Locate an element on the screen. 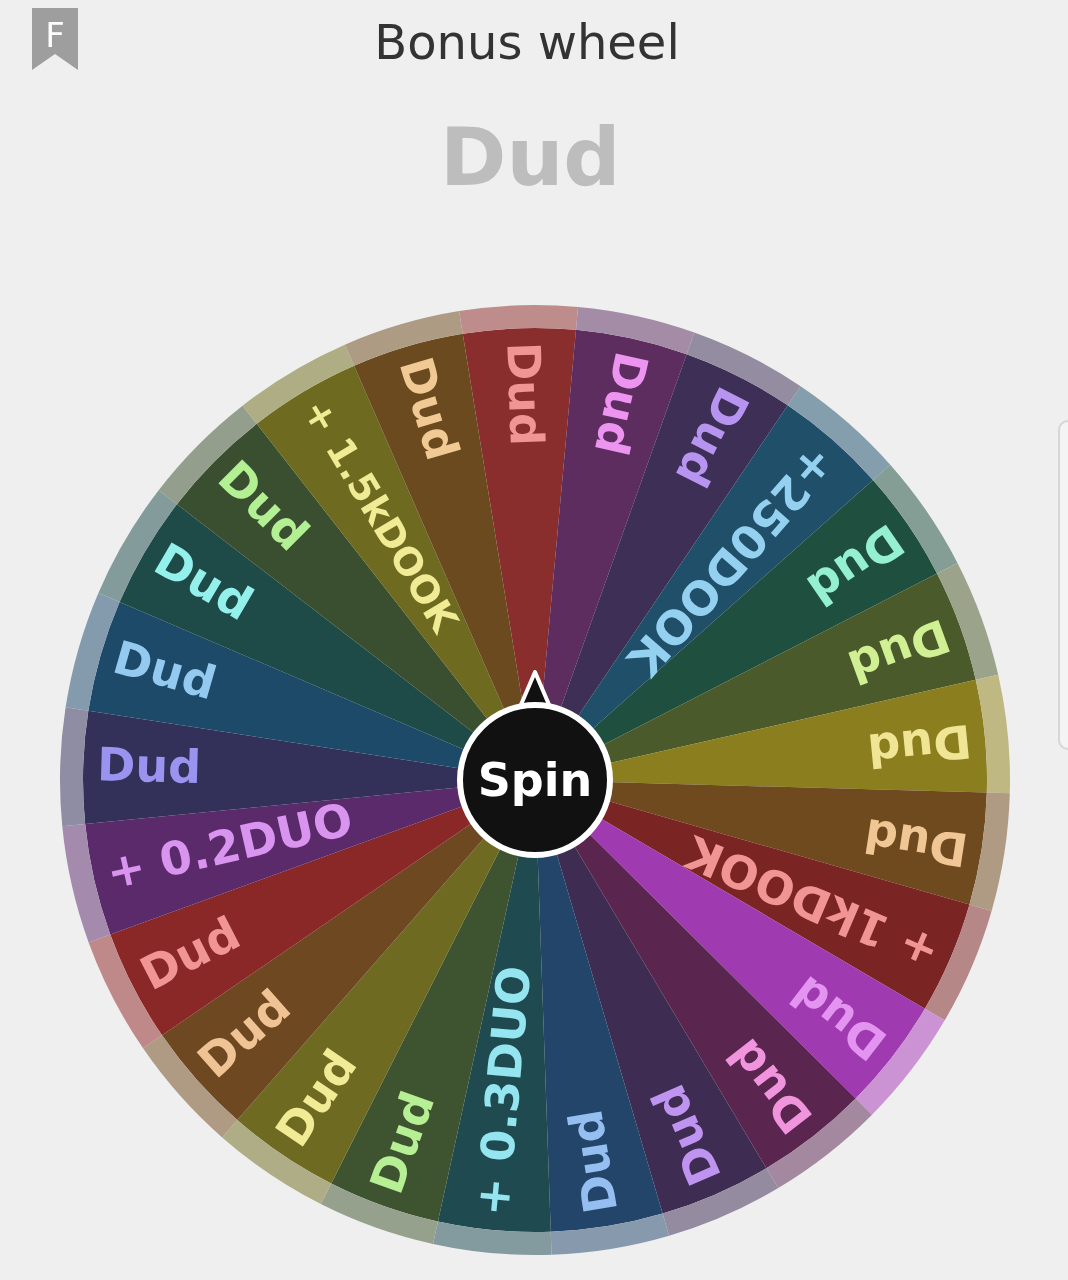 The width and height of the screenshot is (1068, 1280). segment-label: + 0.3DUO is located at coordinates (503, 1091).